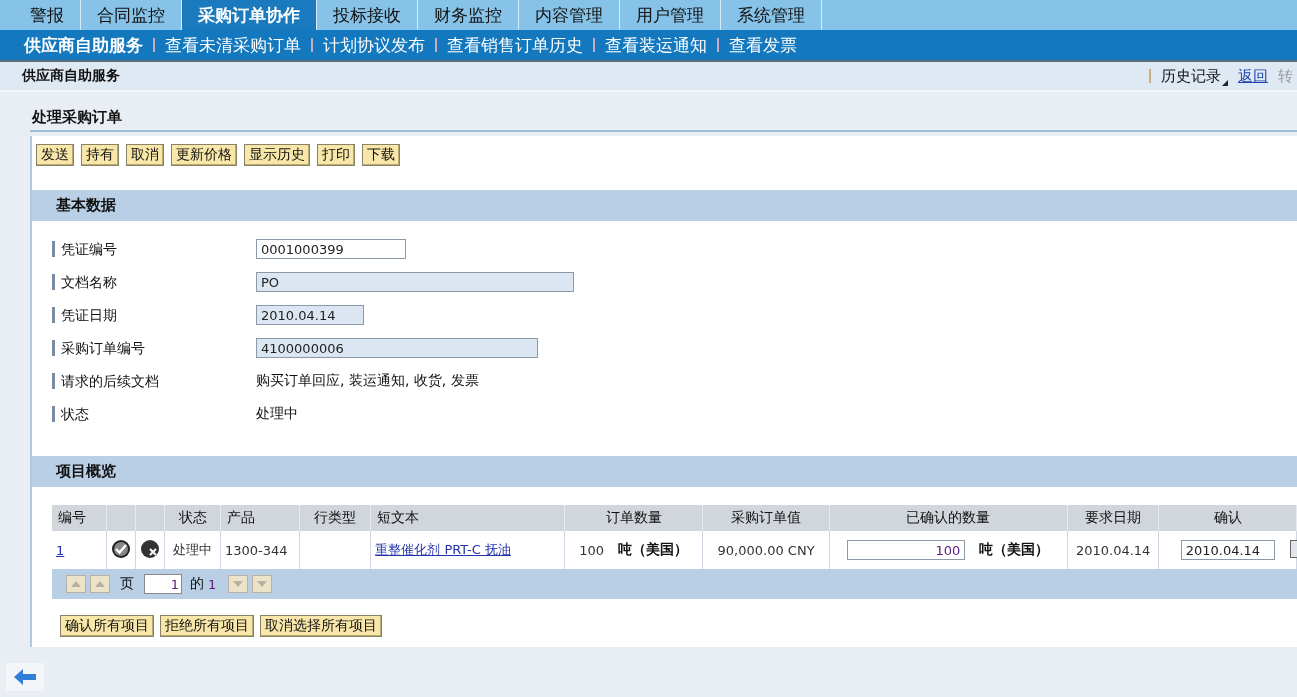 The height and width of the screenshot is (697, 1297). What do you see at coordinates (1191, 76) in the screenshot?
I see `history-menu: 历史记录` at bounding box center [1191, 76].